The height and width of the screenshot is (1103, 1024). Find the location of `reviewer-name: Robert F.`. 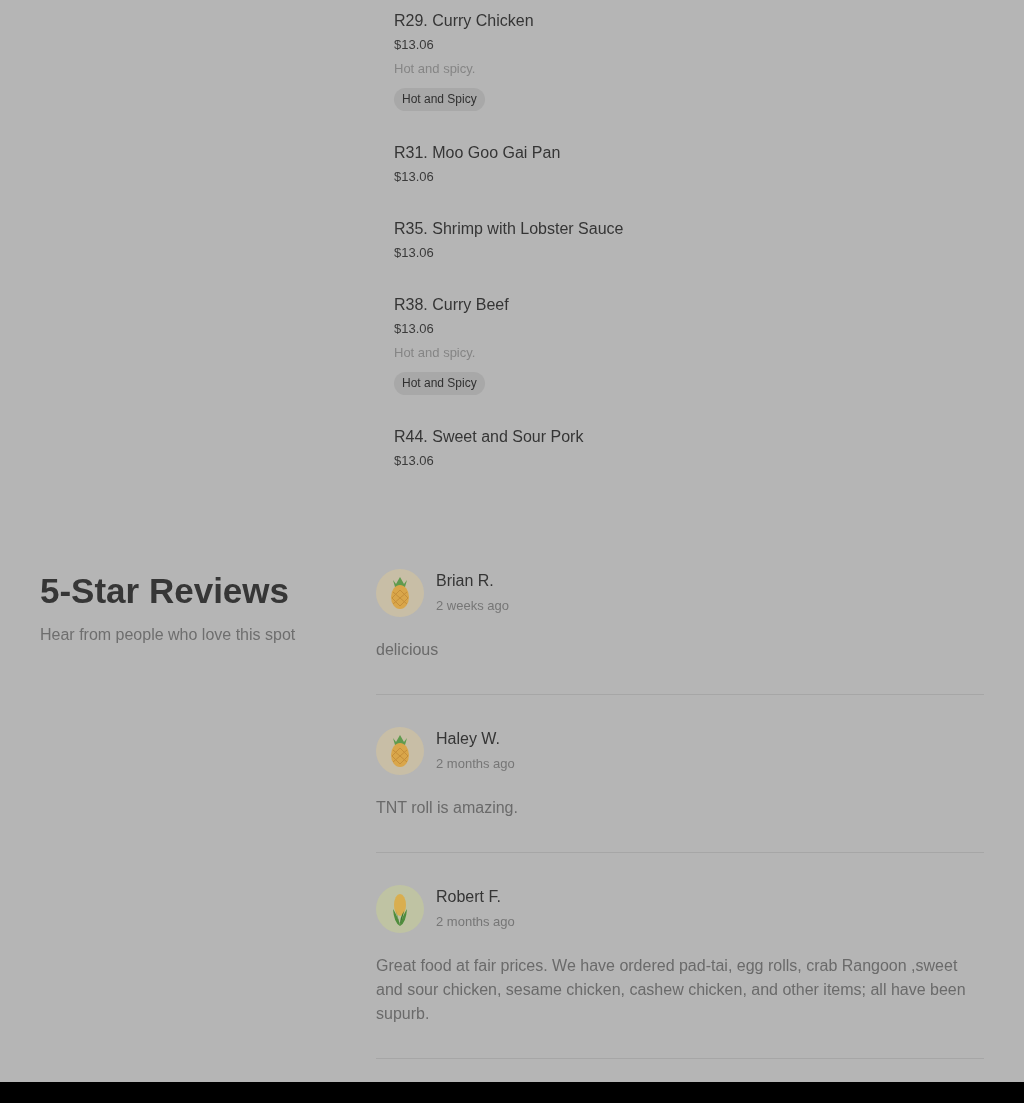

reviewer-name: Robert F. is located at coordinates (468, 897).